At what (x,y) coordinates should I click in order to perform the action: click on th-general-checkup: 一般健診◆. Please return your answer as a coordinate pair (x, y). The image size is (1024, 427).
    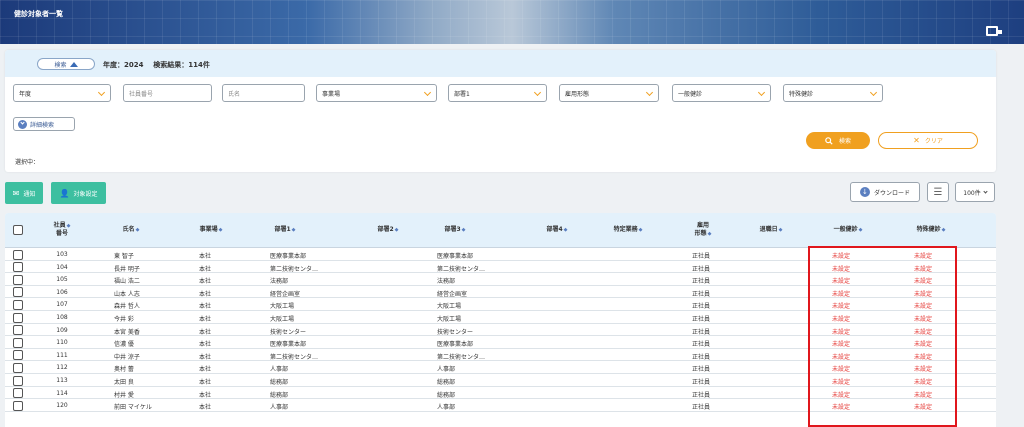
    Looking at the image, I should click on (848, 230).